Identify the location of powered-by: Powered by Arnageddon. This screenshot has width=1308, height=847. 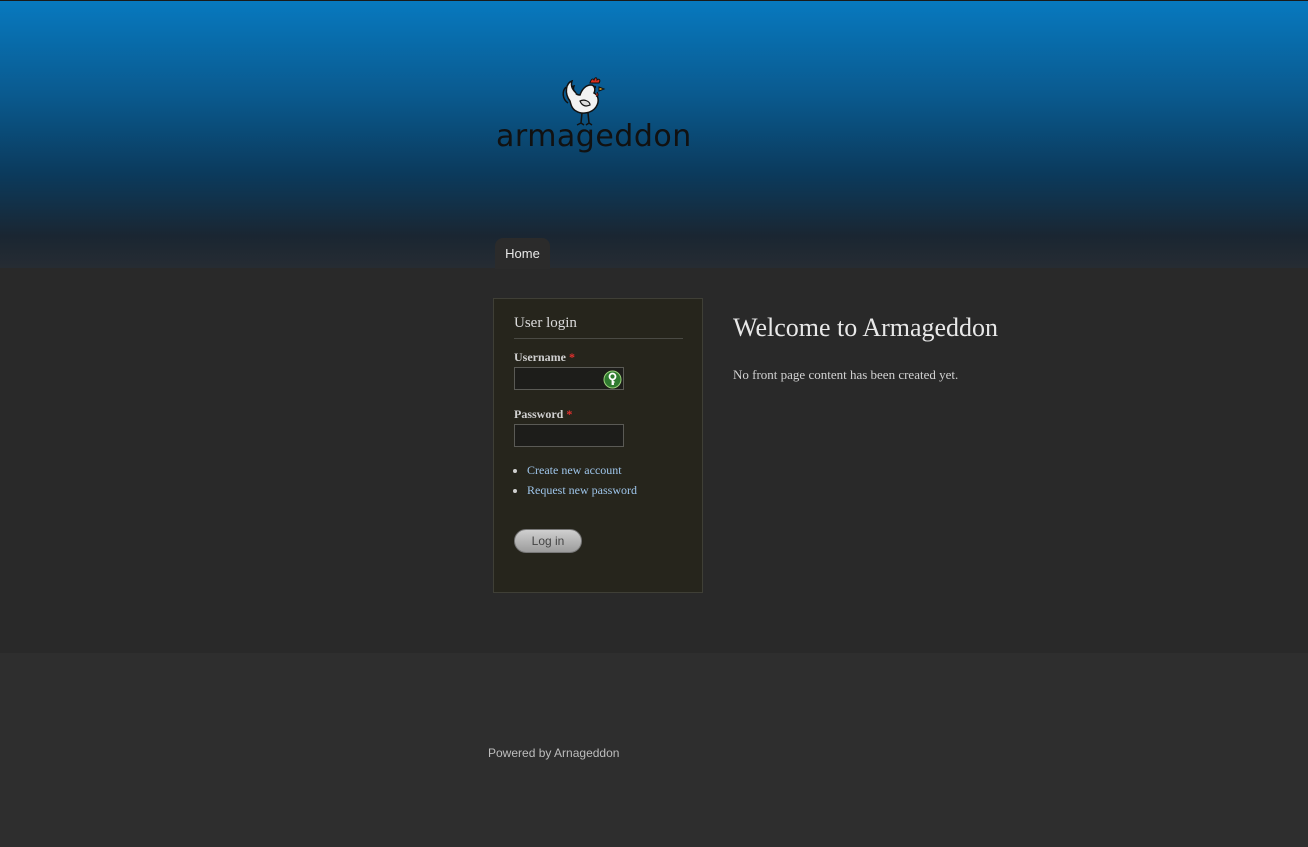
(553, 753).